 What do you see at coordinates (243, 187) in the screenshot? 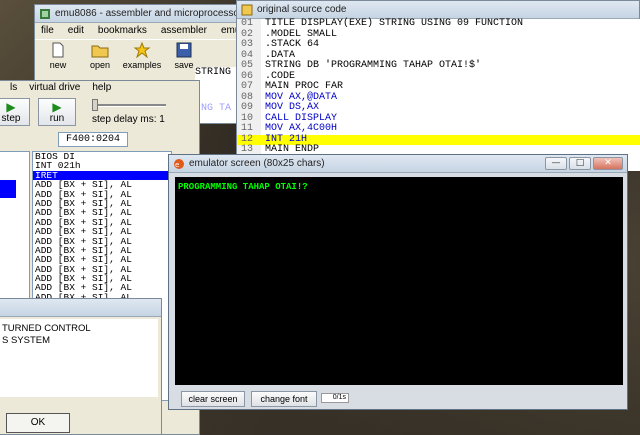
I see `console-output: PROGRAMMING TAHAP OTAI!?` at bounding box center [243, 187].